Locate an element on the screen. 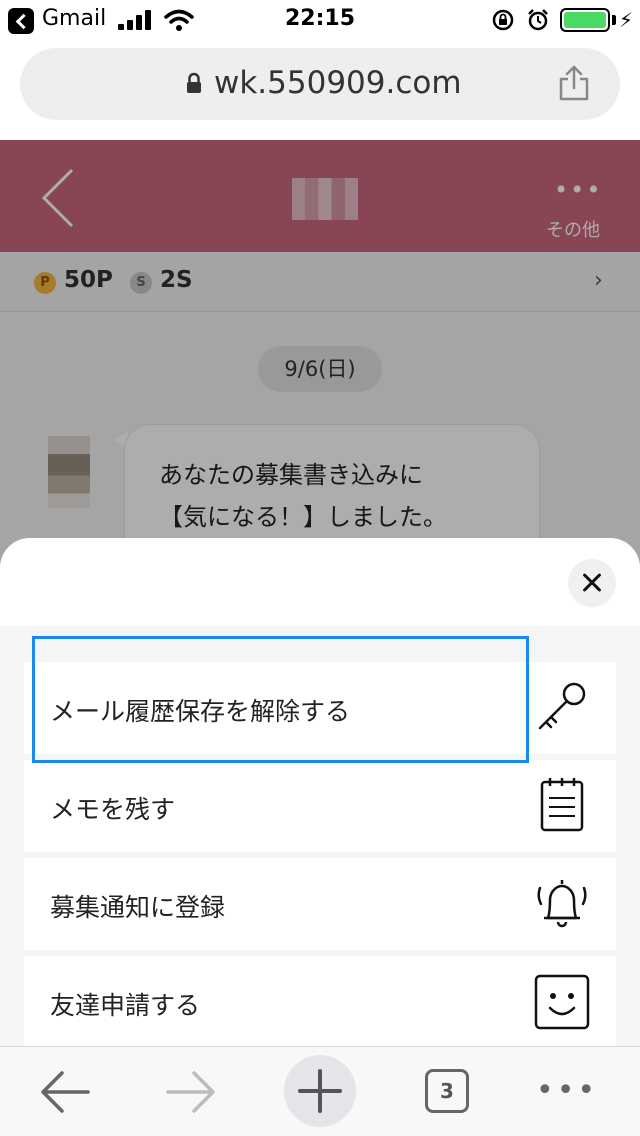  menu-item-label: 友達申請する is located at coordinates (125, 1005).